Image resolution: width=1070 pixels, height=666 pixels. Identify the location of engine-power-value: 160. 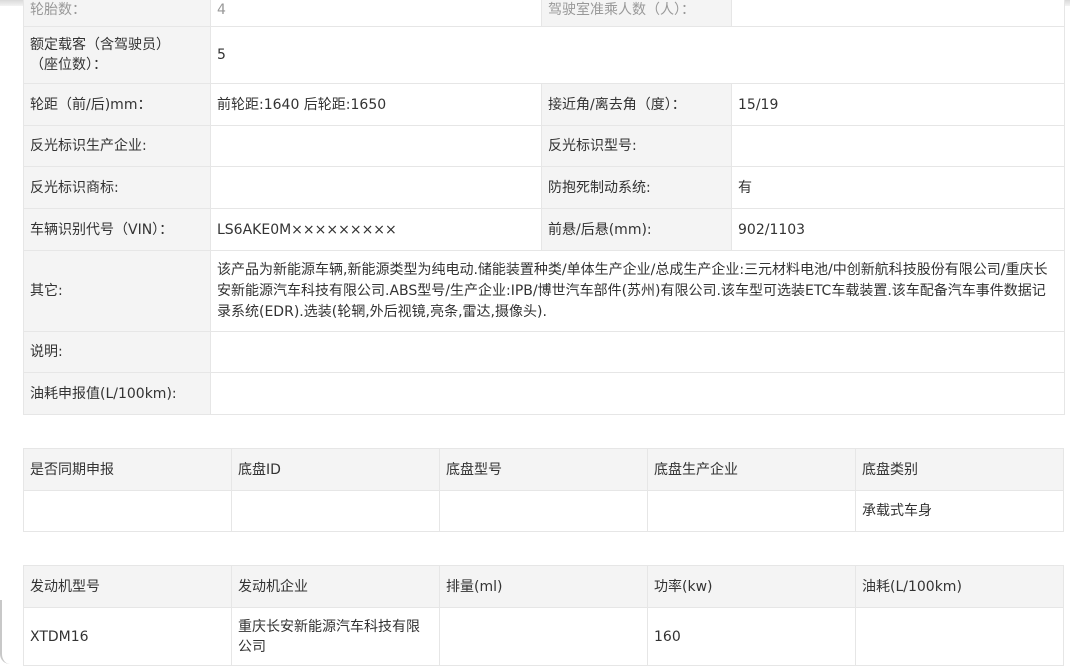
(751, 636).